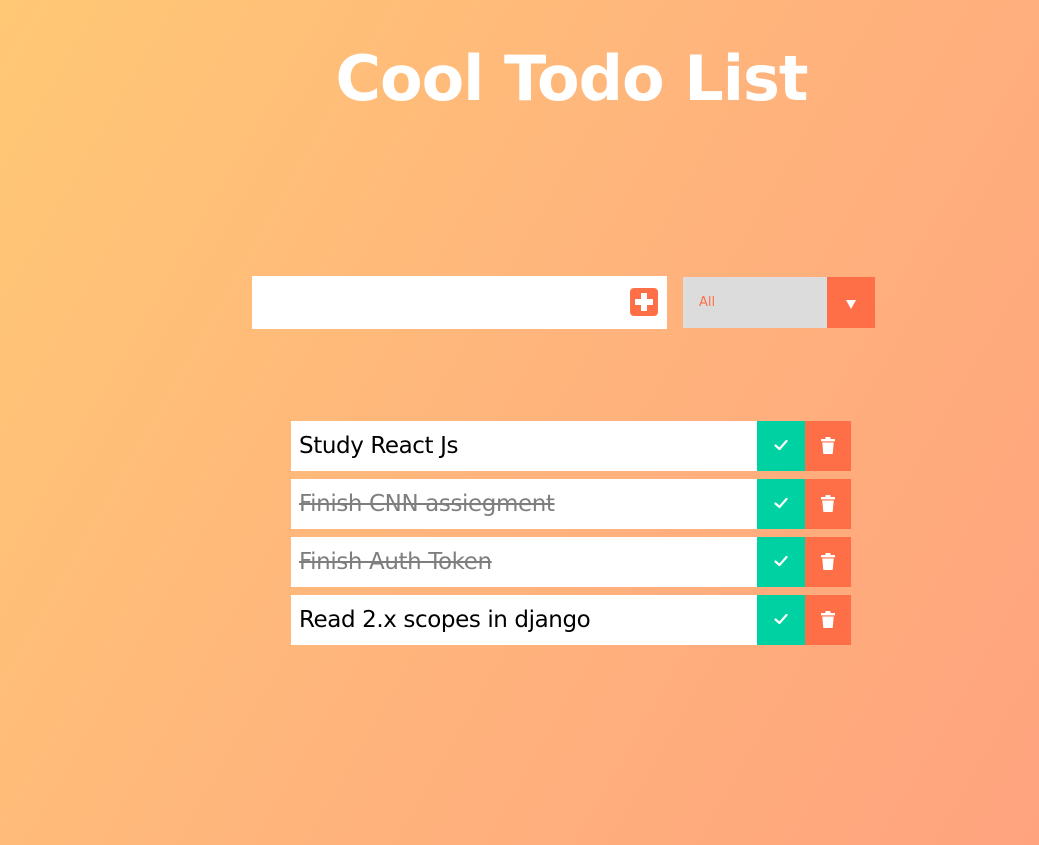  What do you see at coordinates (427, 504) in the screenshot?
I see `todo-text: Finish CNN assiegment` at bounding box center [427, 504].